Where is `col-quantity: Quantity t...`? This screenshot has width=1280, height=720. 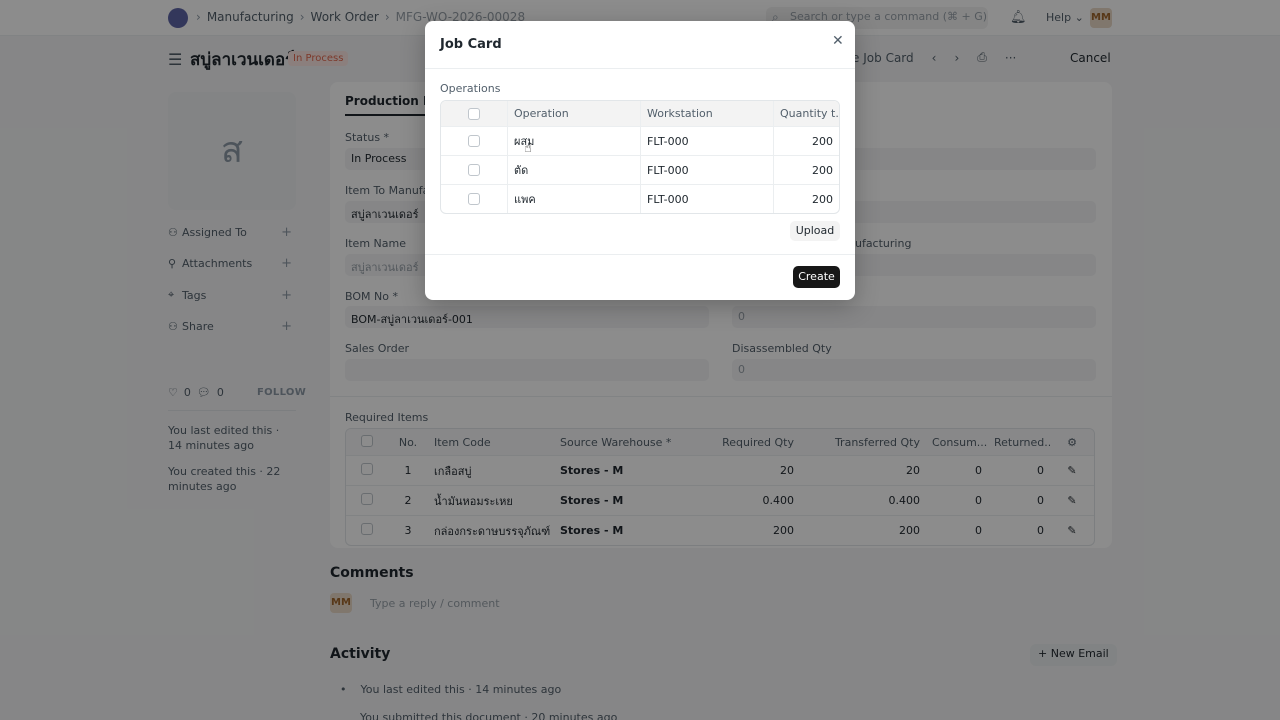 col-quantity: Quantity t... is located at coordinates (806, 113).